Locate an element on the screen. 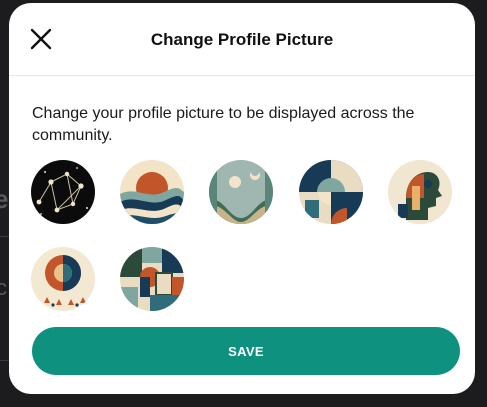 This screenshot has width=487, height=407. avatar-option-sun-drops is located at coordinates (63, 279).